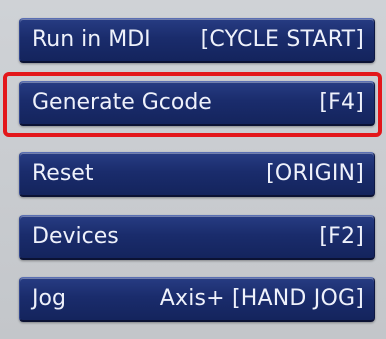 This screenshot has width=386, height=339. I want to click on button-label: Run in MDI, so click(91, 39).